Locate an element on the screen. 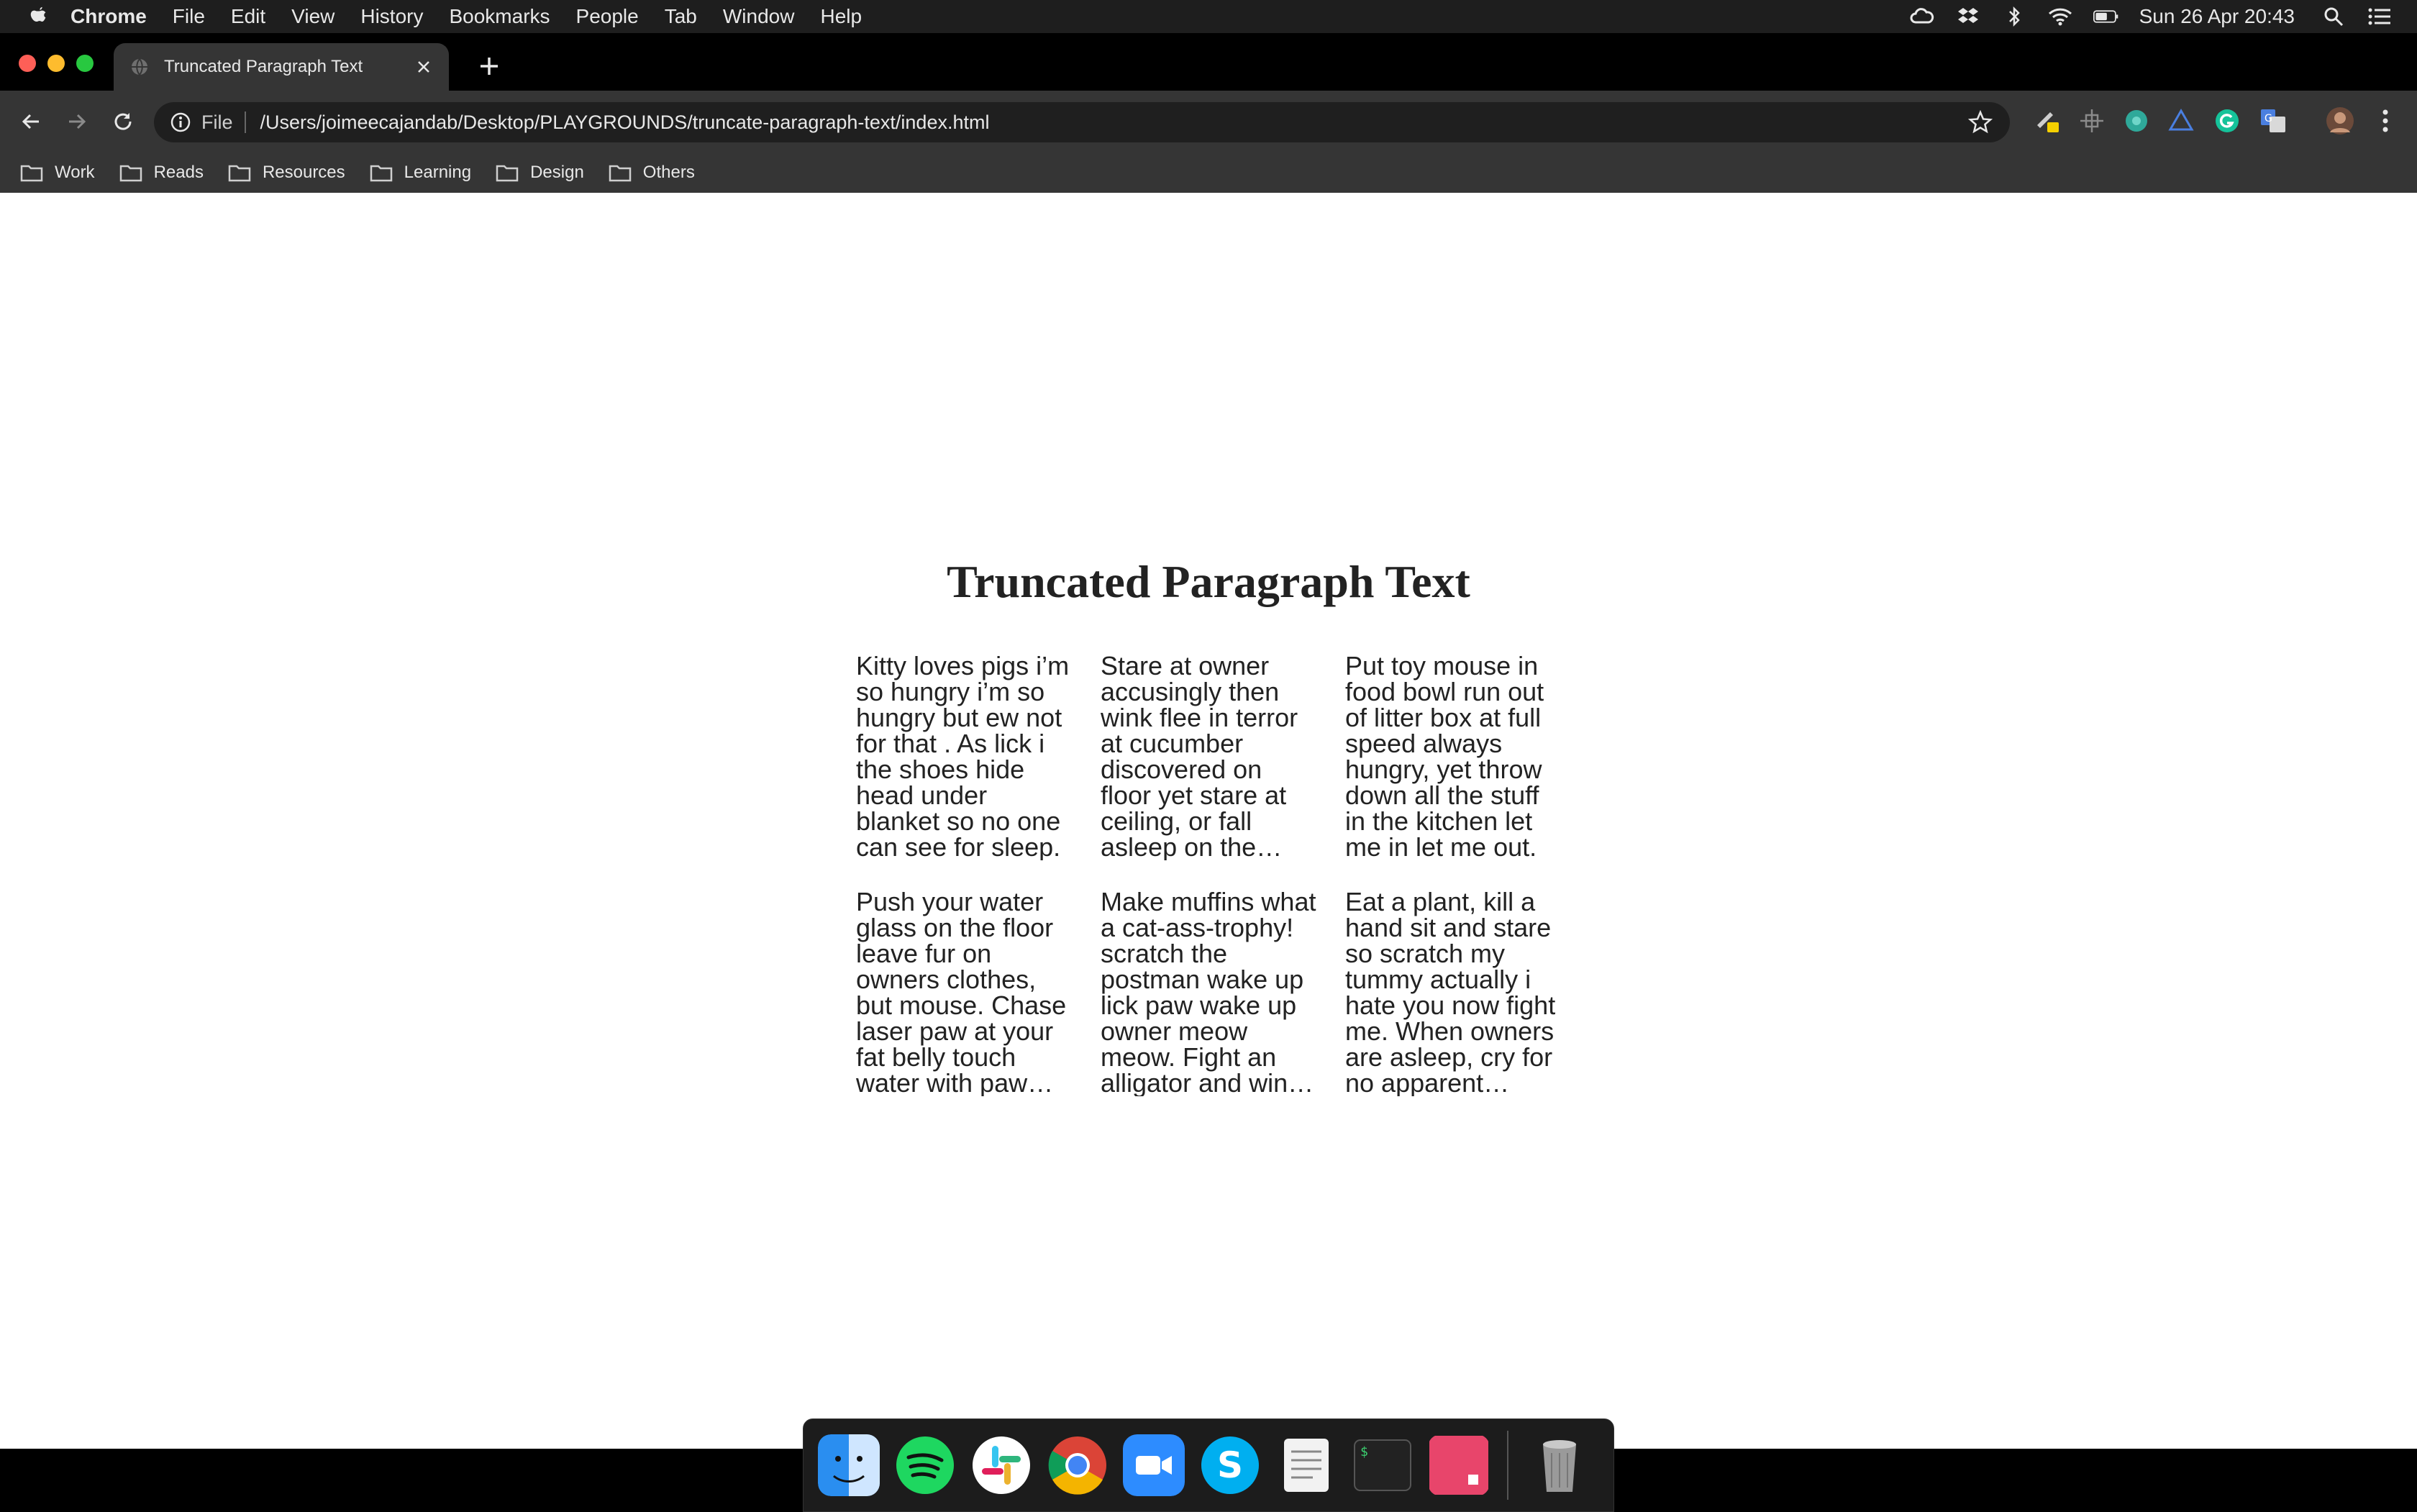  highlighter-extension-icon is located at coordinates (2048, 121).